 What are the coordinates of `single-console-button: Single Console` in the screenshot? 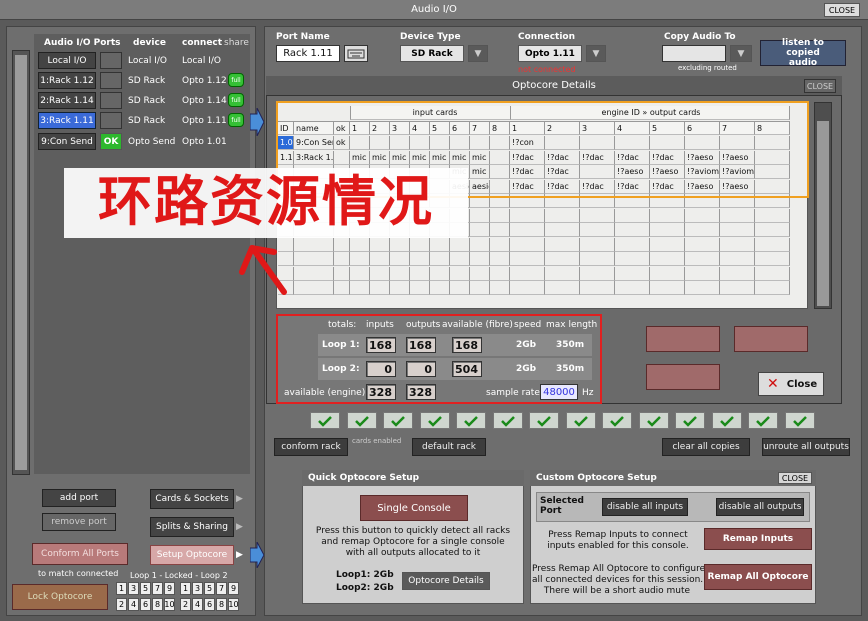 It's located at (414, 508).